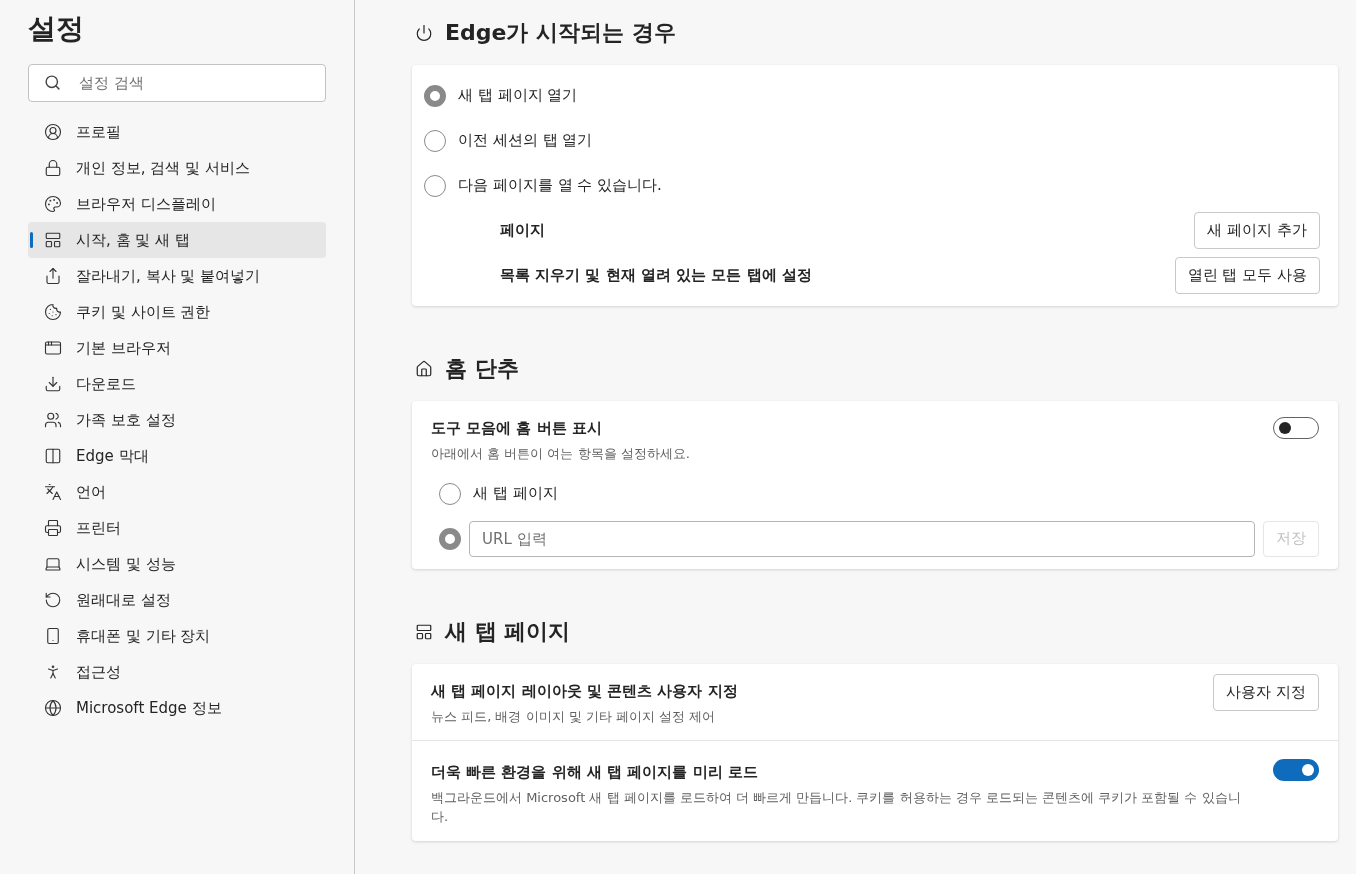 The height and width of the screenshot is (874, 1356). What do you see at coordinates (53, 564) in the screenshot?
I see `laptop-icon` at bounding box center [53, 564].